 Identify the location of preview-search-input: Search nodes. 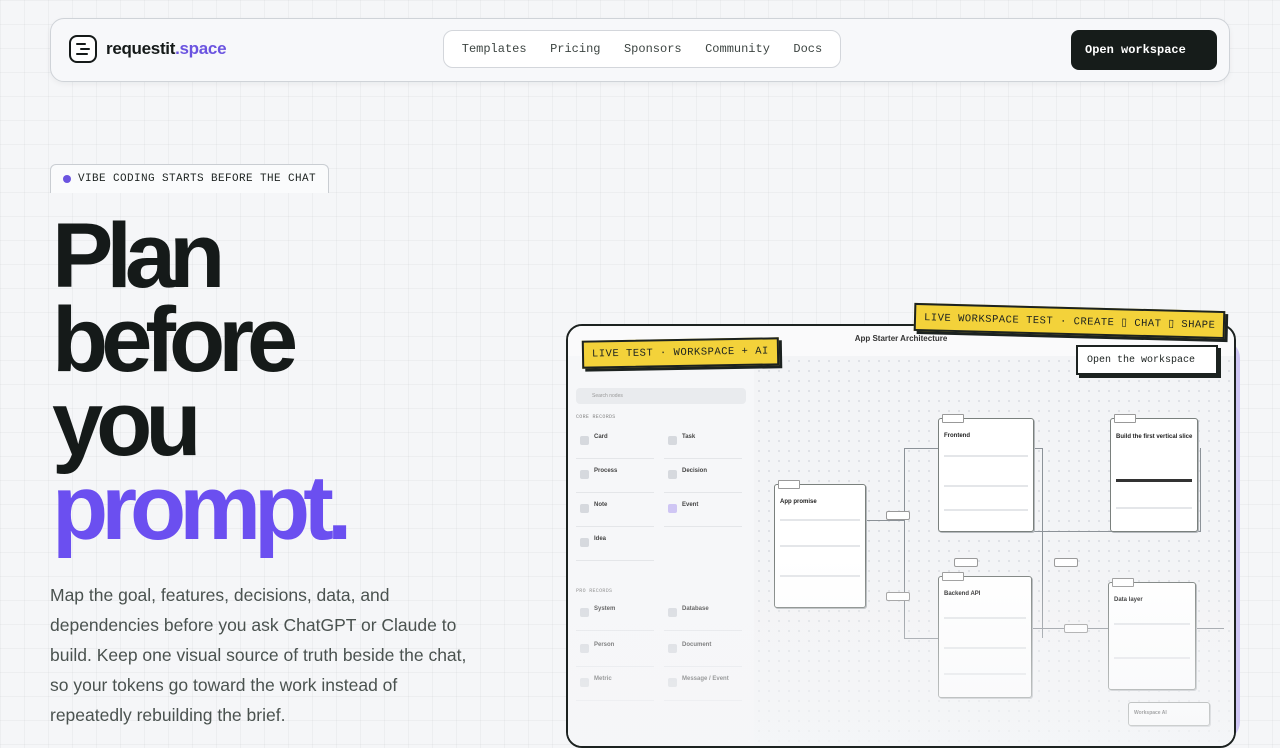
(661, 396).